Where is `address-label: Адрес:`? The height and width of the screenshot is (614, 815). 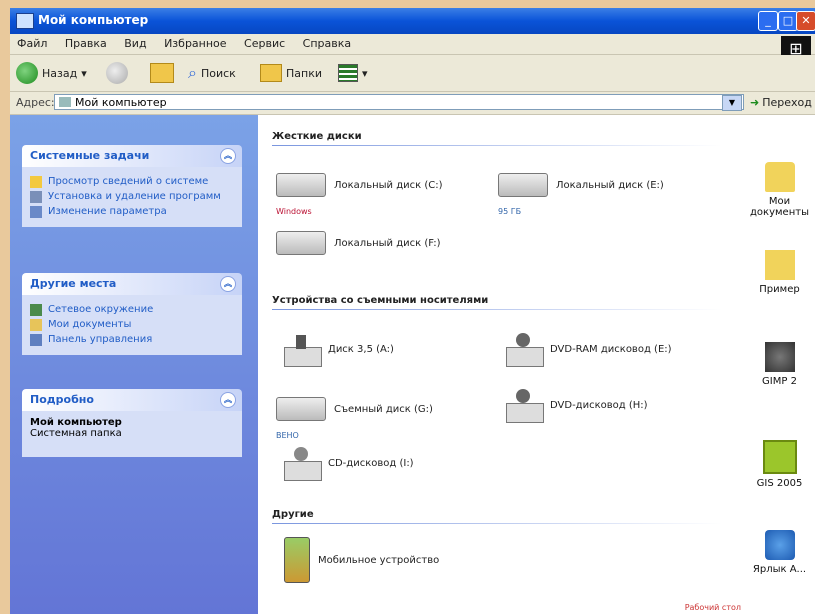 address-label: Адрес: is located at coordinates (35, 102).